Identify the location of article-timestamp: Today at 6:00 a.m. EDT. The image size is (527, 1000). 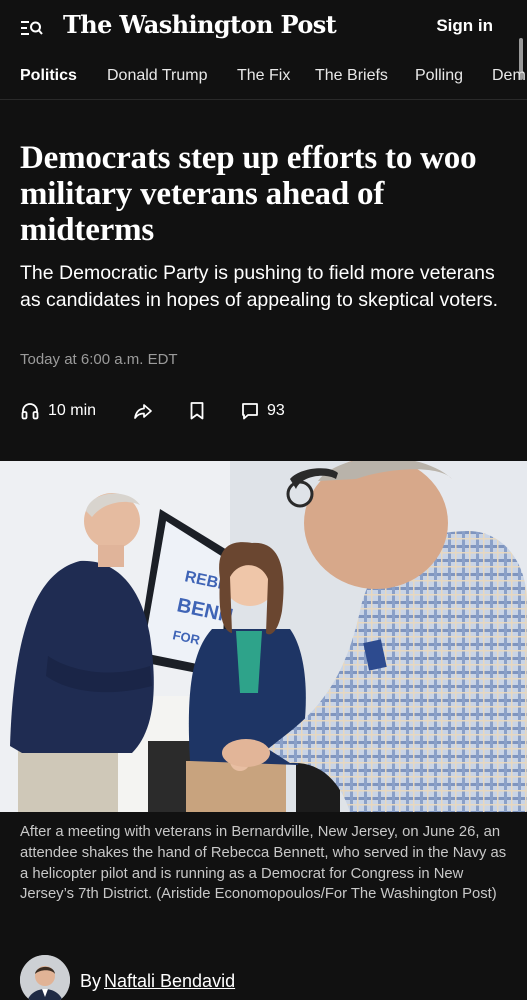
(99, 359).